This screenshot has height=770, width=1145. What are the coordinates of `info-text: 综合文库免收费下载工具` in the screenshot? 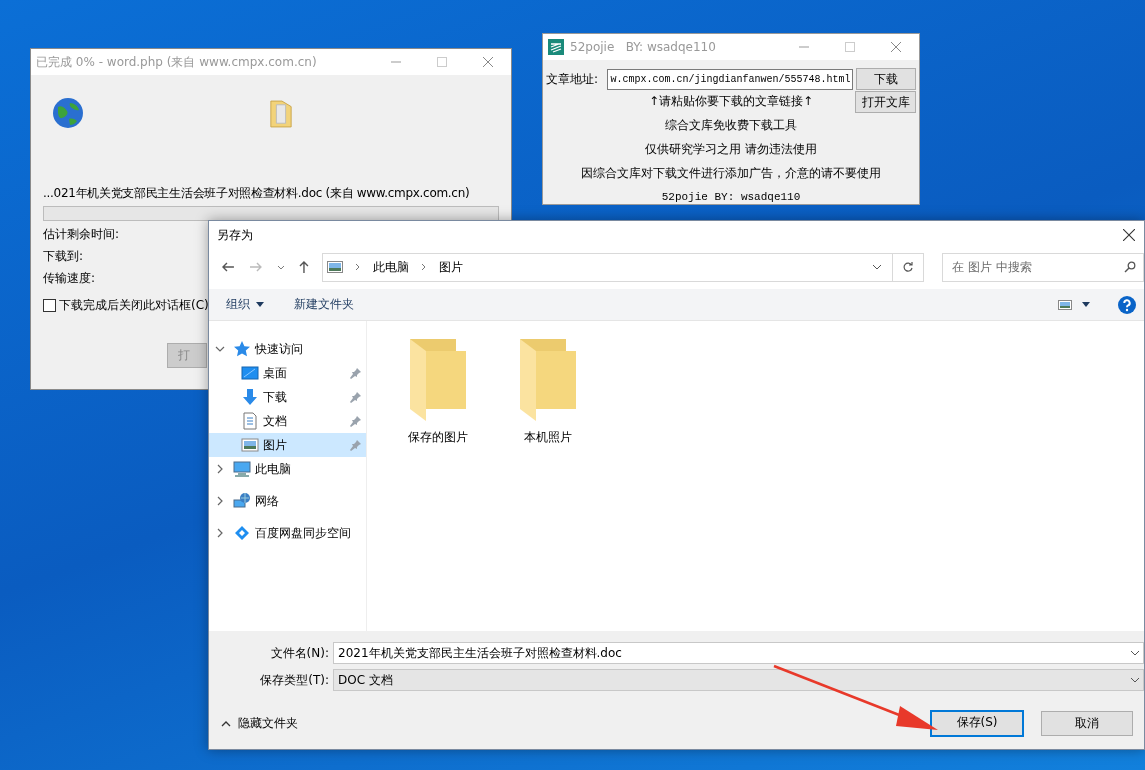 It's located at (731, 125).